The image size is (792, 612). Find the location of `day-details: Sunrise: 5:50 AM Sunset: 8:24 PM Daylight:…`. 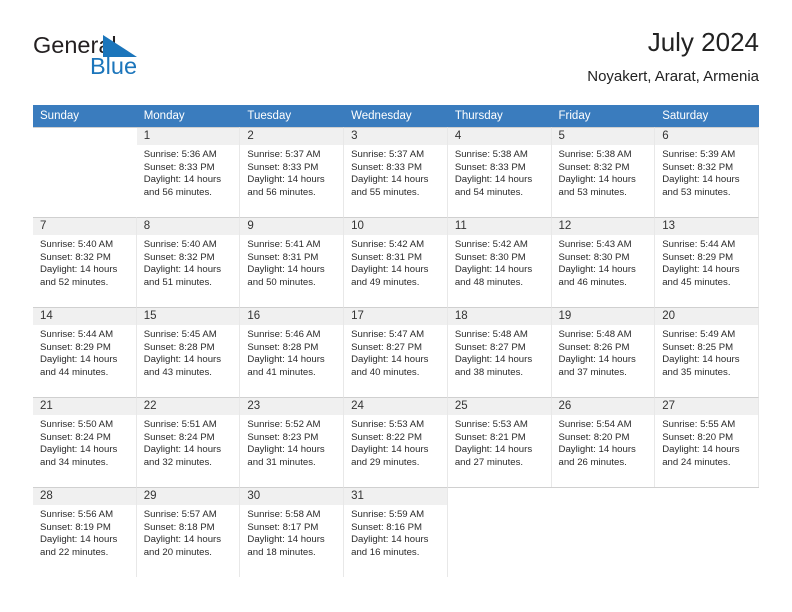

day-details: Sunrise: 5:50 AM Sunset: 8:24 PM Daylight:… is located at coordinates (84, 442).